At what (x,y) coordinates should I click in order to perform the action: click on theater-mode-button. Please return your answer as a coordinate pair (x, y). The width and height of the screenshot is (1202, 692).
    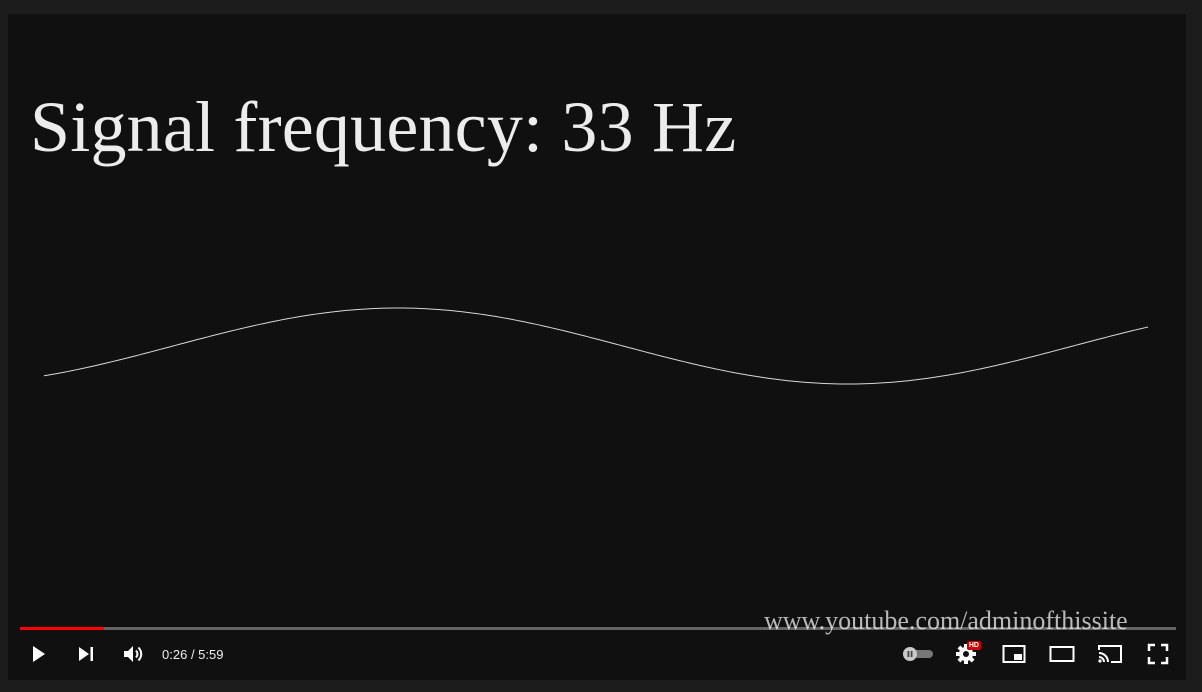
    Looking at the image, I should click on (1062, 654).